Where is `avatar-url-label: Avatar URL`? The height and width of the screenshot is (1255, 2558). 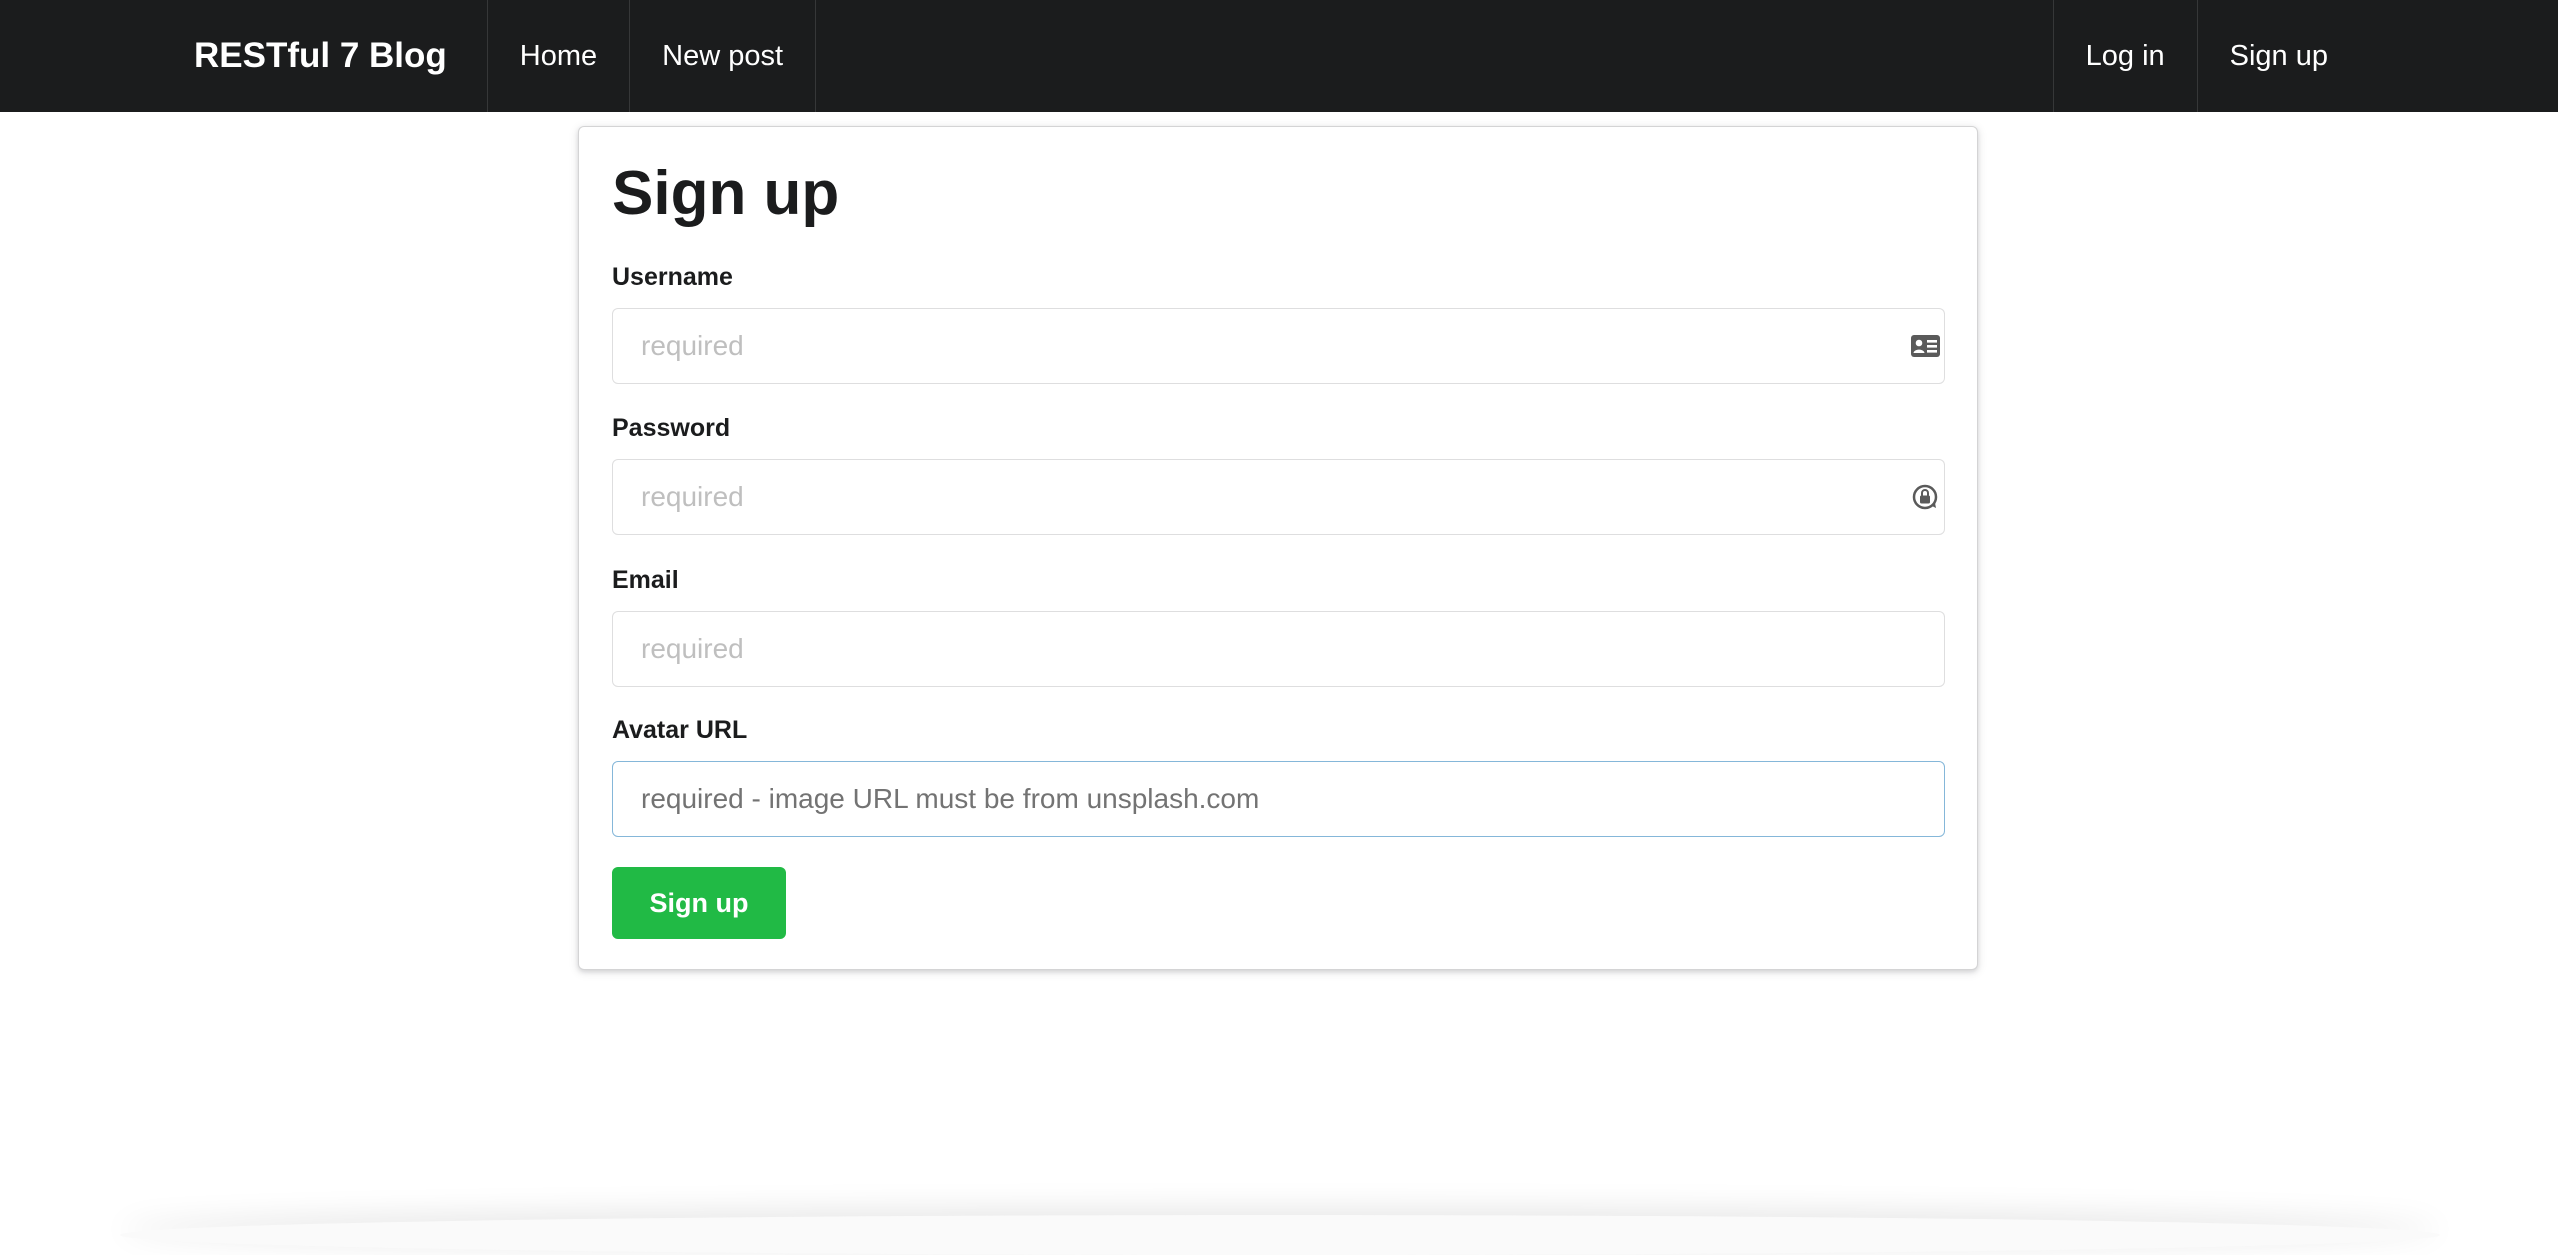 avatar-url-label: Avatar URL is located at coordinates (680, 730).